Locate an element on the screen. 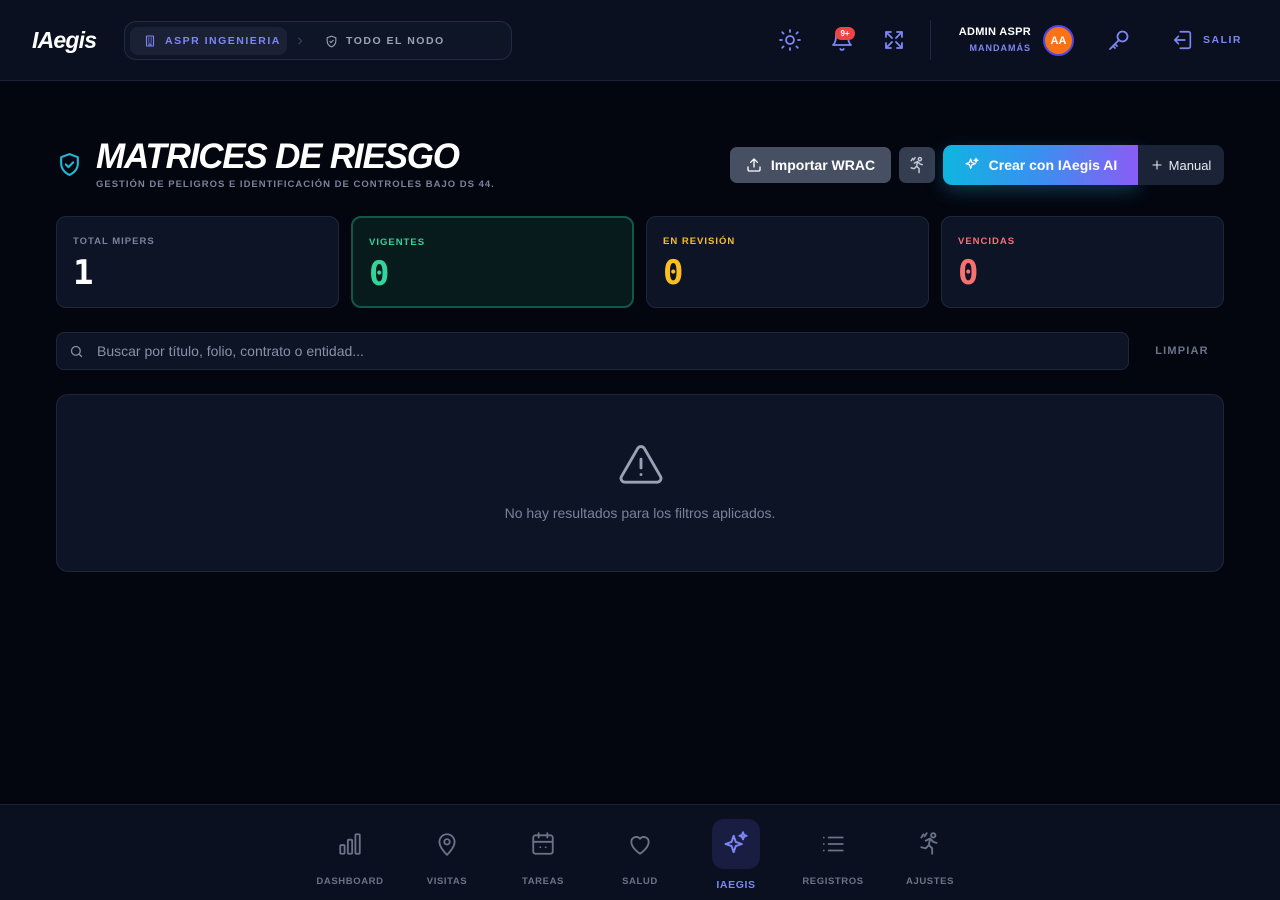 The width and height of the screenshot is (1280, 900). user-role: MANDAMÁS is located at coordinates (1000, 48).